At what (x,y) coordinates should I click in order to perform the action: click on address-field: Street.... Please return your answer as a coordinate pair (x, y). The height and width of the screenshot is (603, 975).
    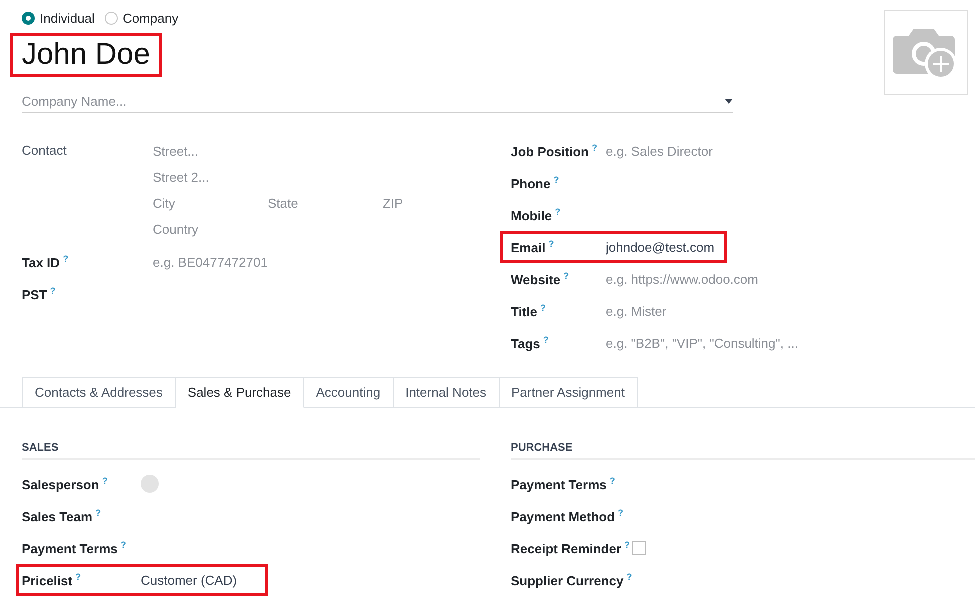
    Looking at the image, I should click on (210, 151).